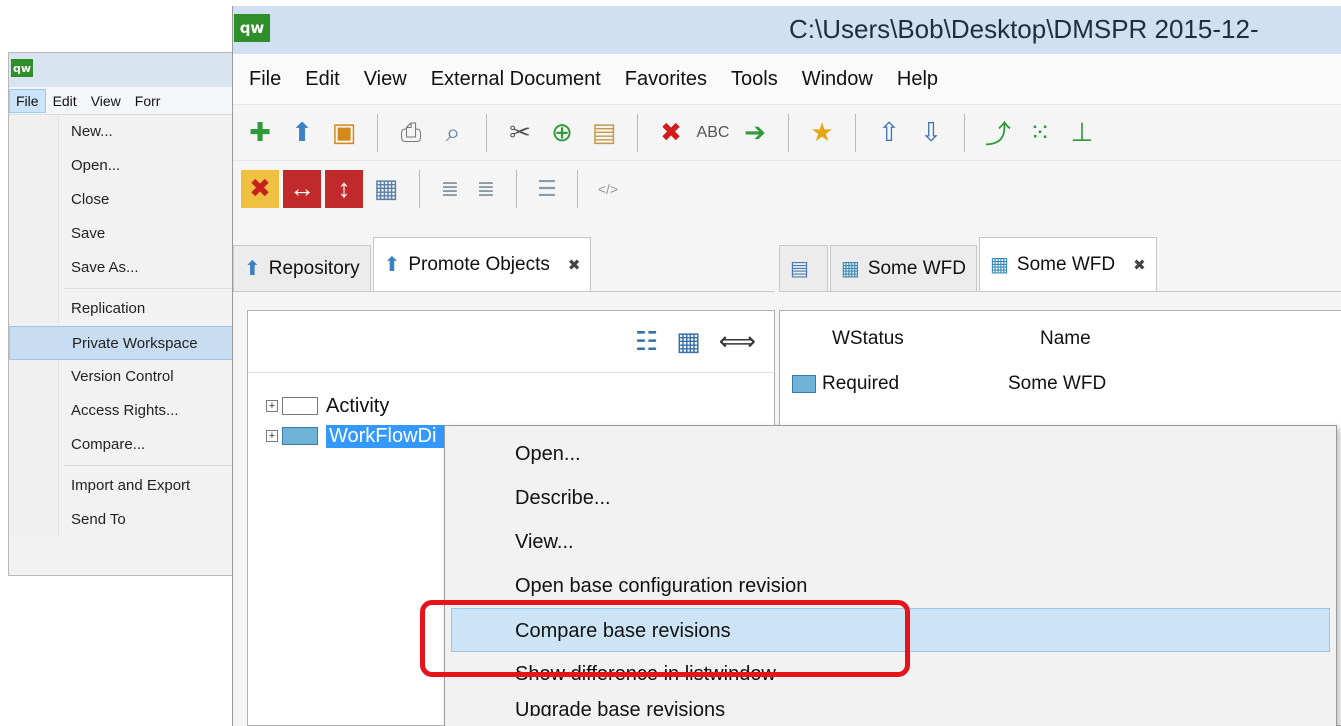 The height and width of the screenshot is (726, 1341). I want to click on menu-tools: Tools, so click(754, 79).